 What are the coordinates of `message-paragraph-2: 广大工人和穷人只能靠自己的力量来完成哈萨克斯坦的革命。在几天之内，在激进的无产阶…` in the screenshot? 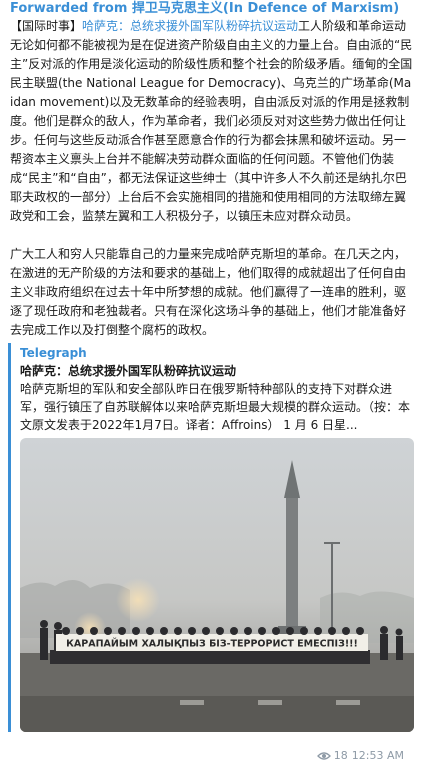 It's located at (208, 292).